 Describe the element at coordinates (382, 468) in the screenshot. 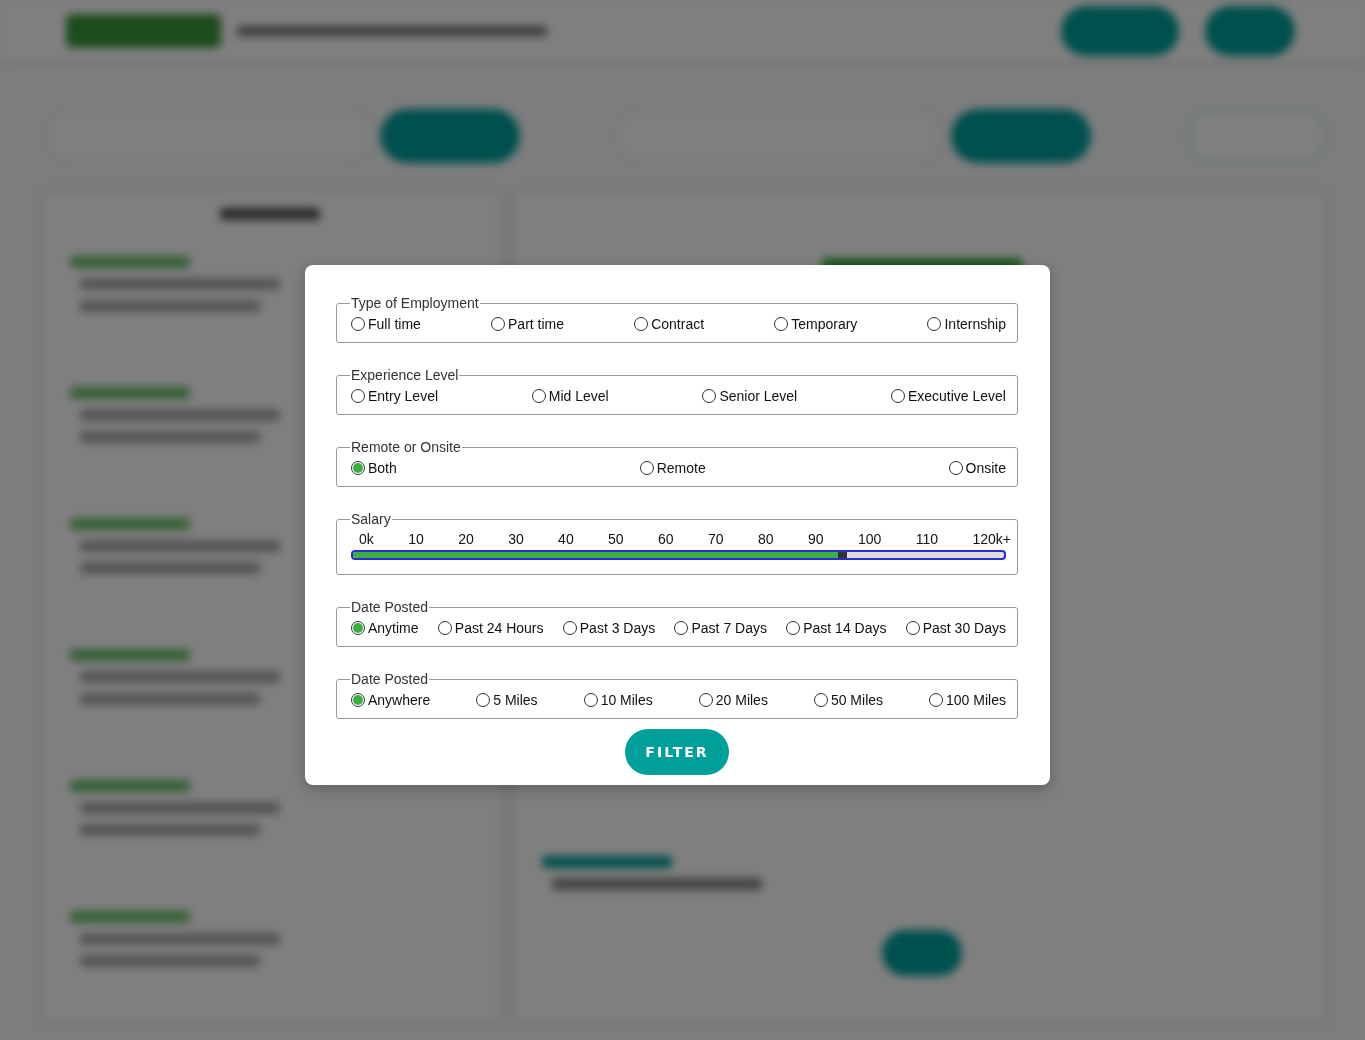

I see `option-label: Both` at that location.